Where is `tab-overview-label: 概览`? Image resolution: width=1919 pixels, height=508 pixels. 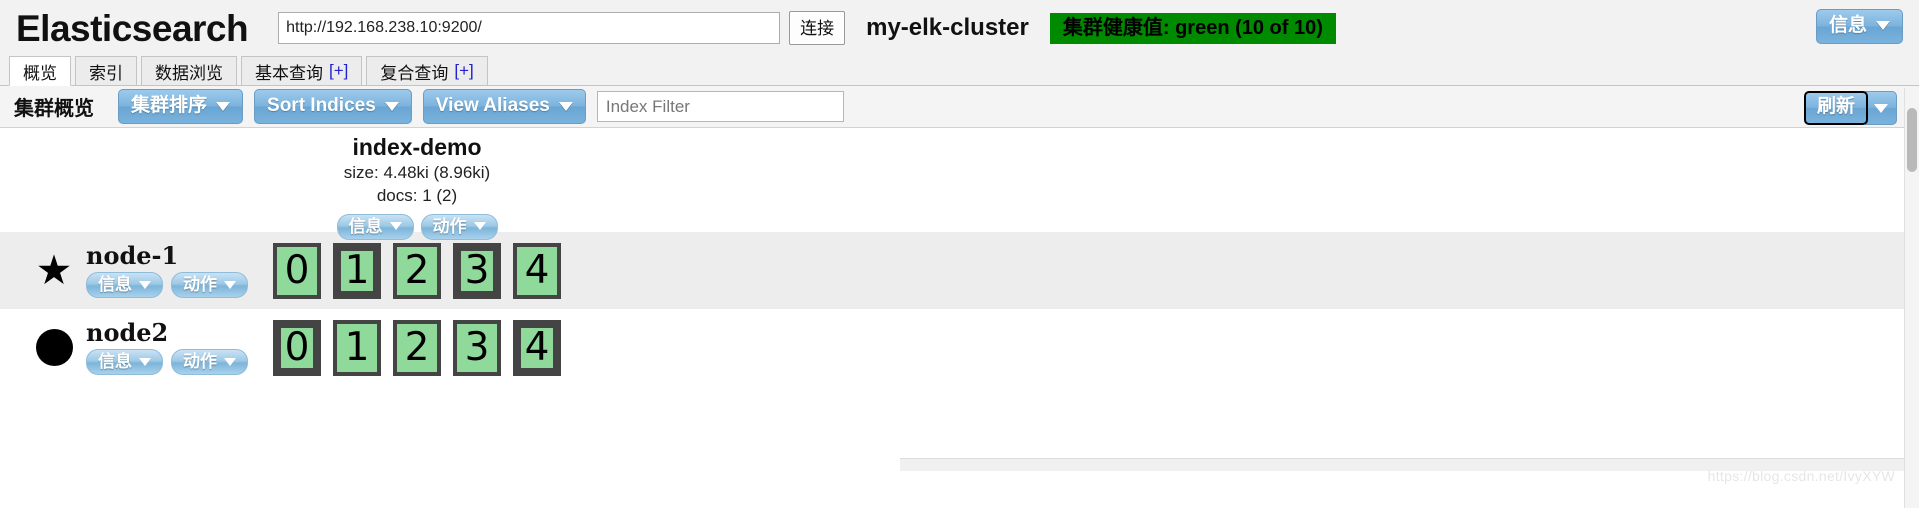 tab-overview-label: 概览 is located at coordinates (40, 73).